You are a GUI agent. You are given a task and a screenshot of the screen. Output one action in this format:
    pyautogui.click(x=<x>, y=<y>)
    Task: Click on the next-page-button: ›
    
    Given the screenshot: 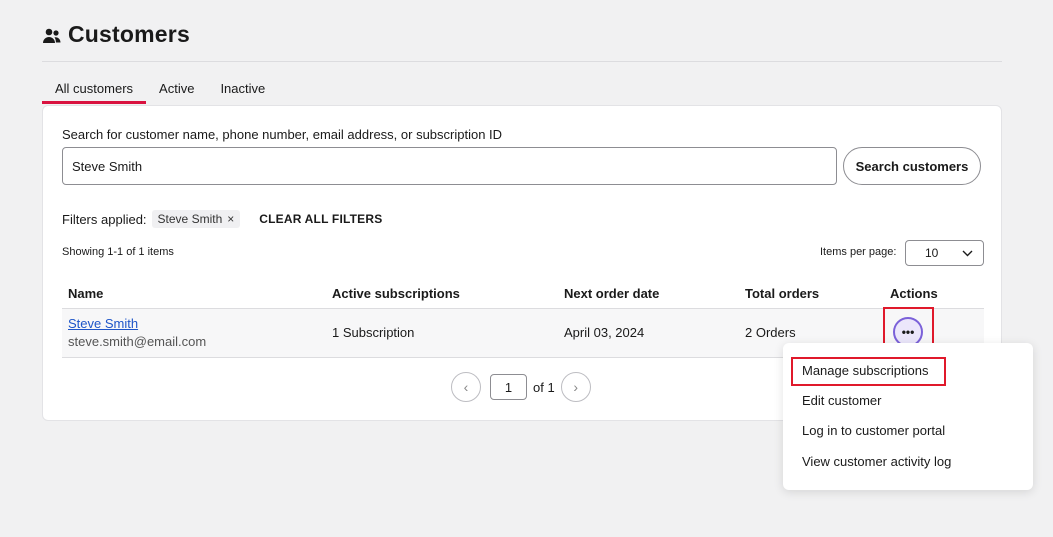 What is the action you would take?
    pyautogui.click(x=575, y=387)
    